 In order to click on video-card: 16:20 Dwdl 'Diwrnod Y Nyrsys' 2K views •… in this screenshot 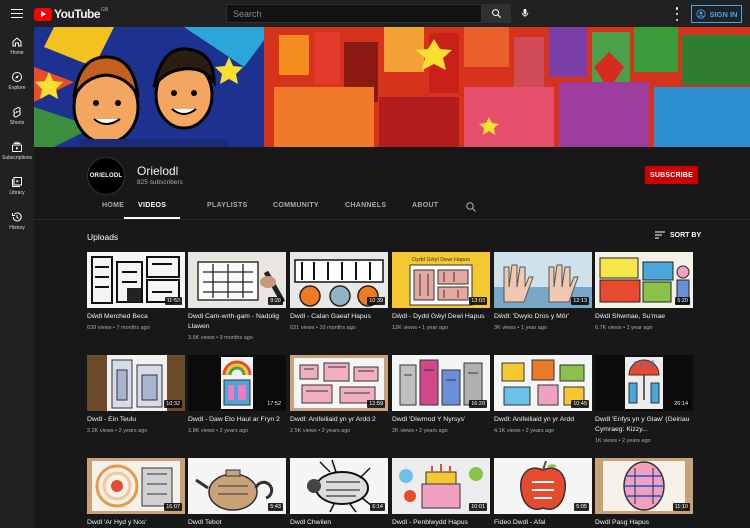, I will do `click(441, 394)`.